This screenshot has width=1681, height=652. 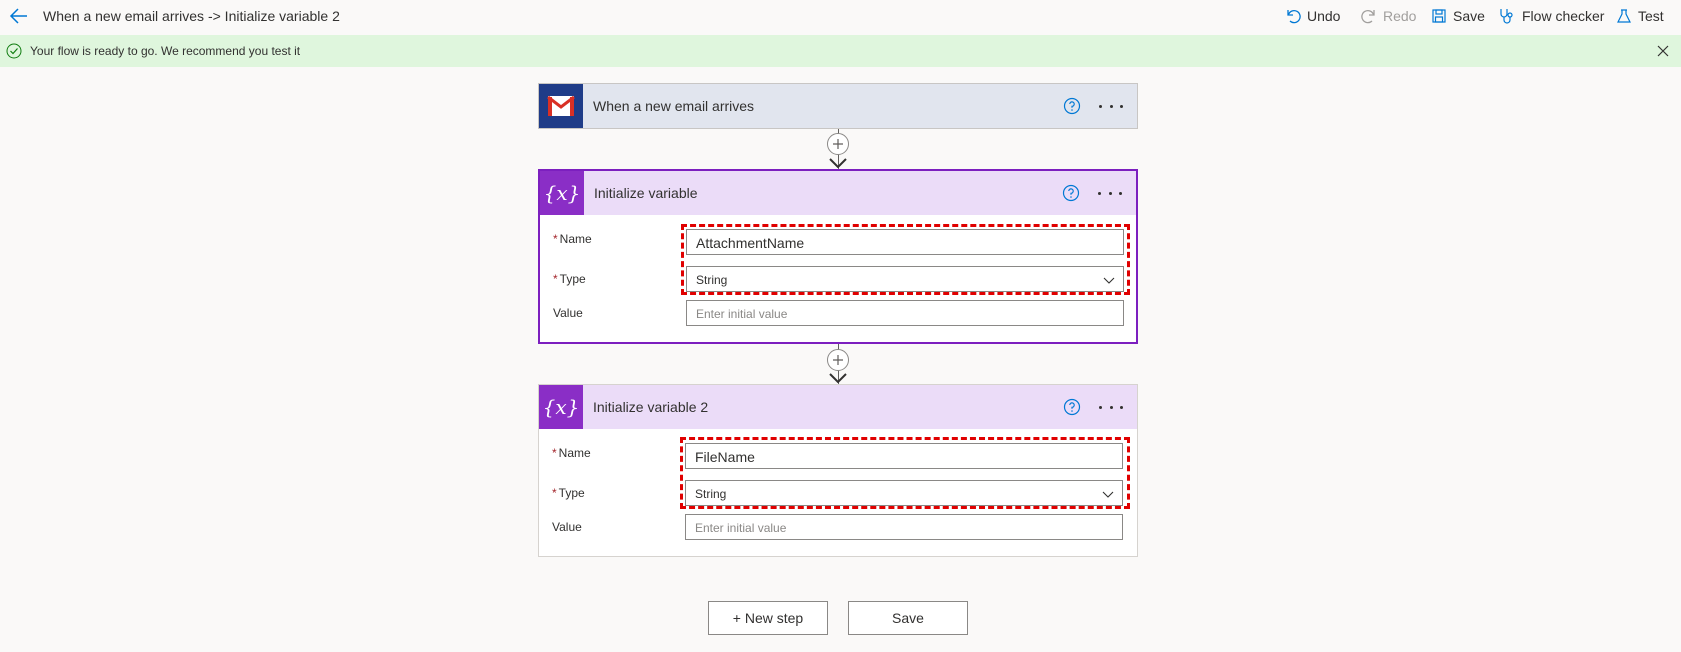 I want to click on undo-button: Undo, so click(x=1312, y=16).